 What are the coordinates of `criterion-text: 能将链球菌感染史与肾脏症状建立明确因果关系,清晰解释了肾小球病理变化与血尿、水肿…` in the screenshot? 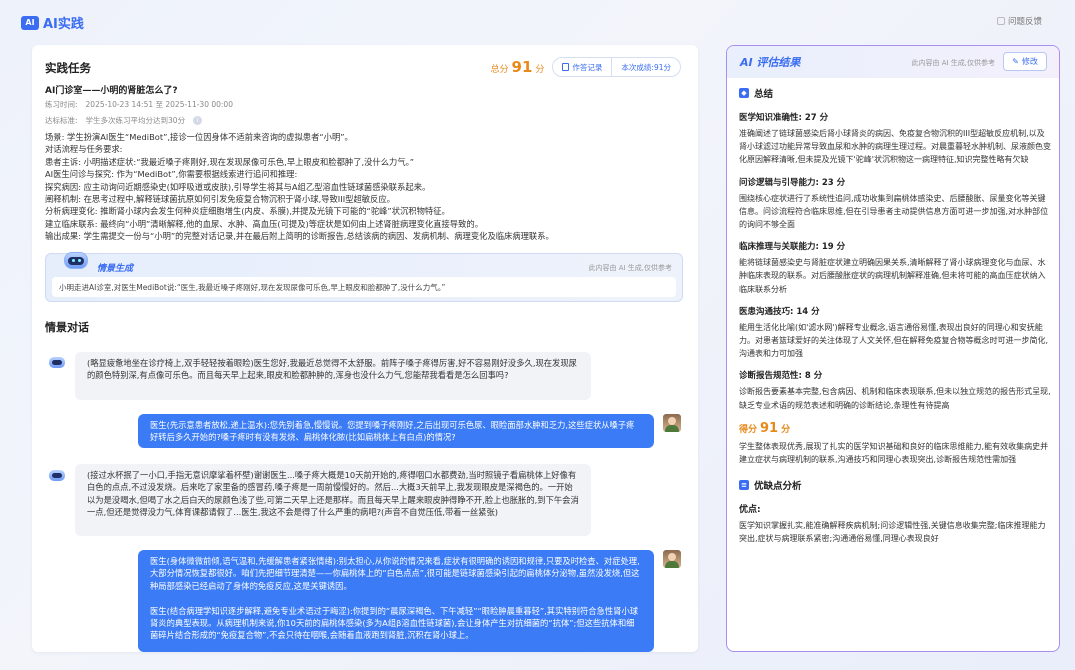 It's located at (892, 276).